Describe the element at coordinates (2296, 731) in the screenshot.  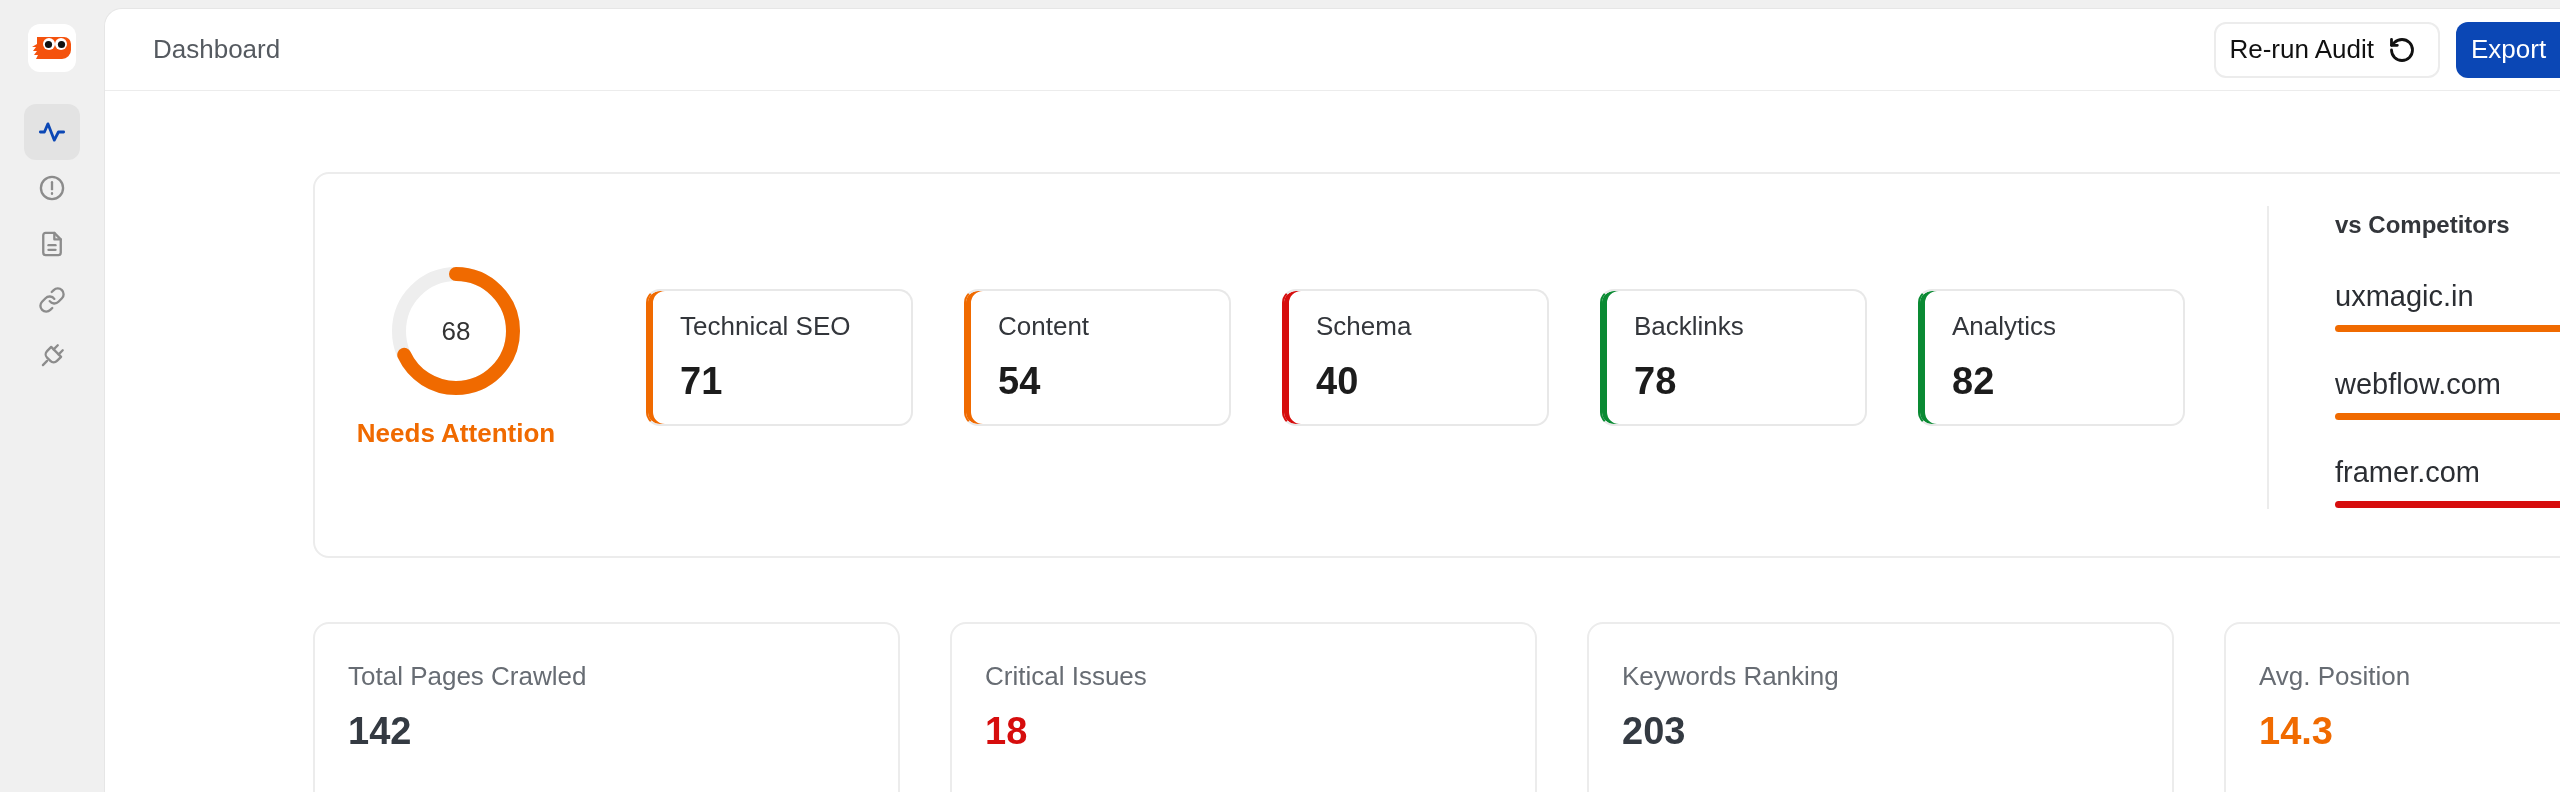
I see `stat-value: 14.3` at that location.